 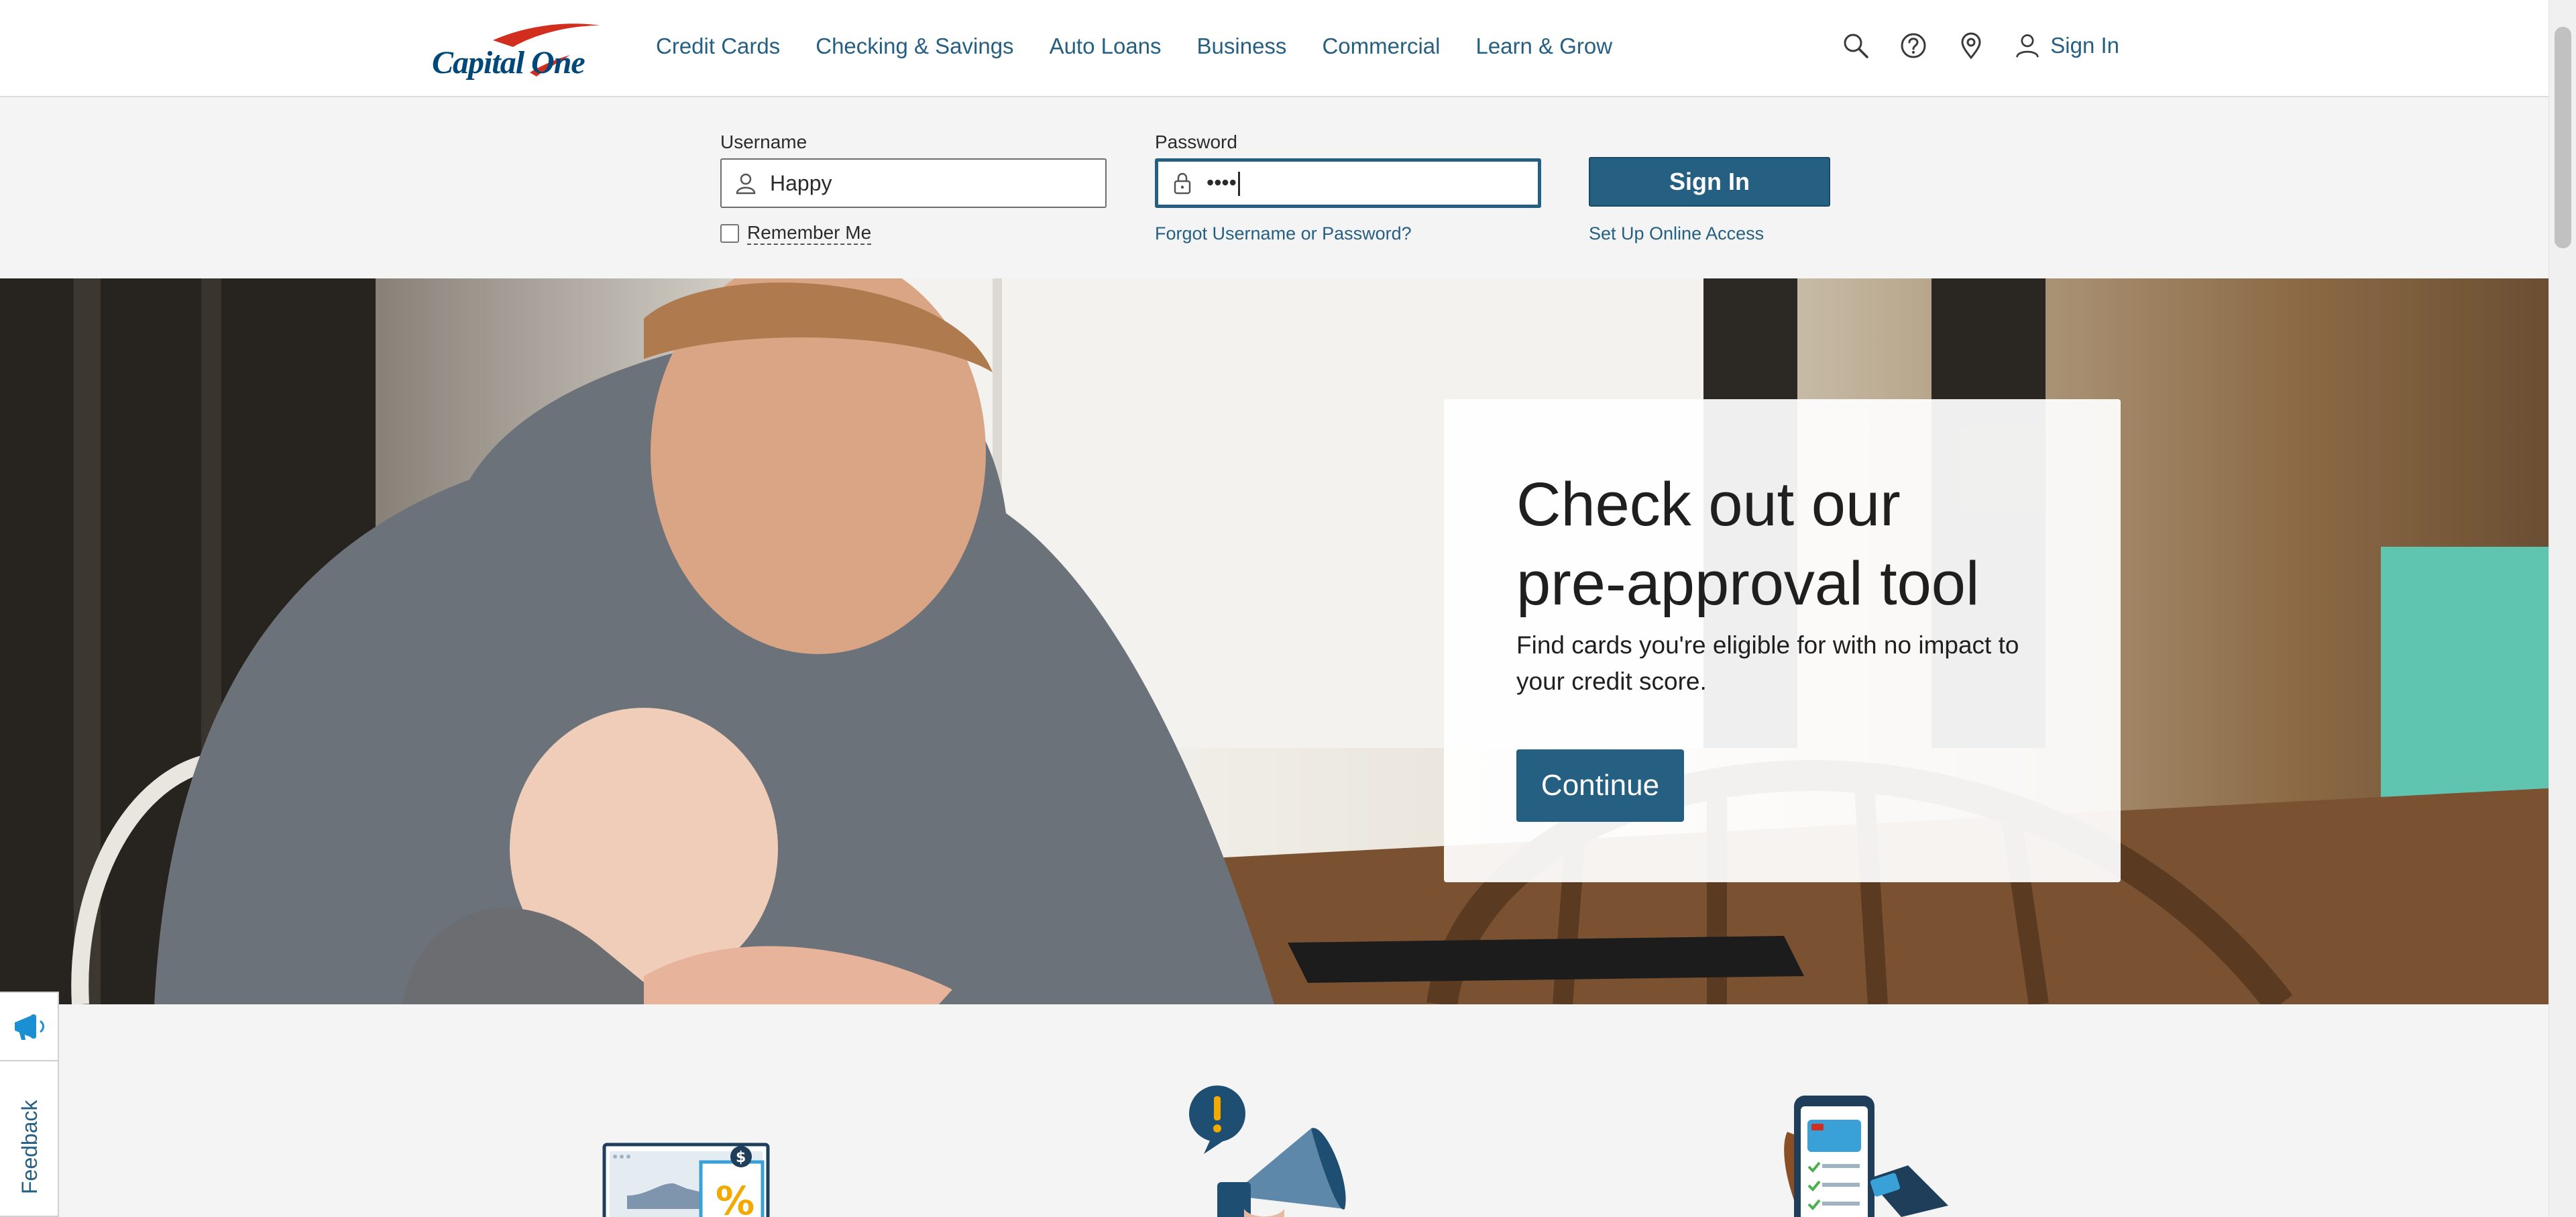 I want to click on capital-one-logo: Capital One, so click(x=516, y=51).